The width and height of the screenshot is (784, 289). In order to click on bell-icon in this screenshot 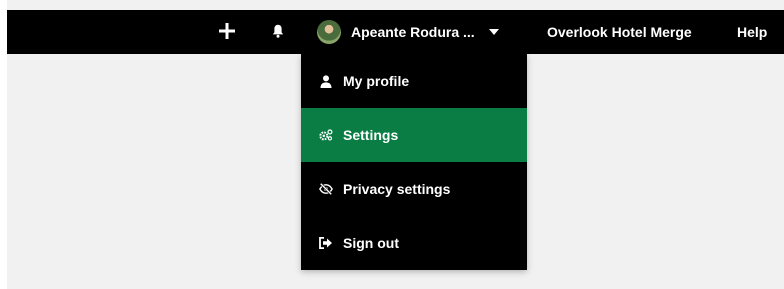, I will do `click(278, 32)`.